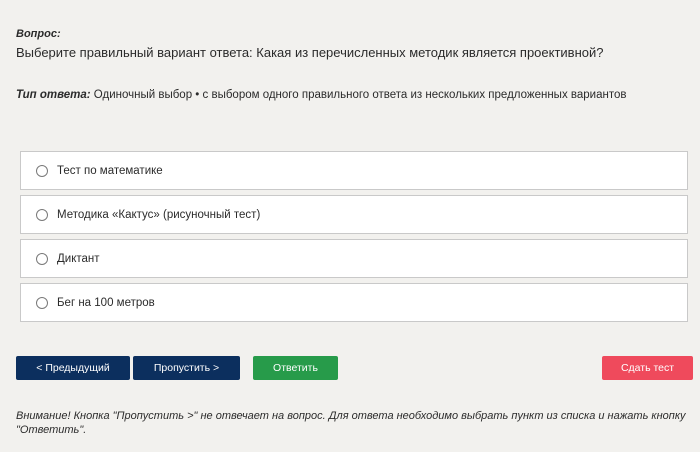 The width and height of the screenshot is (700, 452). I want to click on answer-type-label: Тип ответа:, so click(53, 95).